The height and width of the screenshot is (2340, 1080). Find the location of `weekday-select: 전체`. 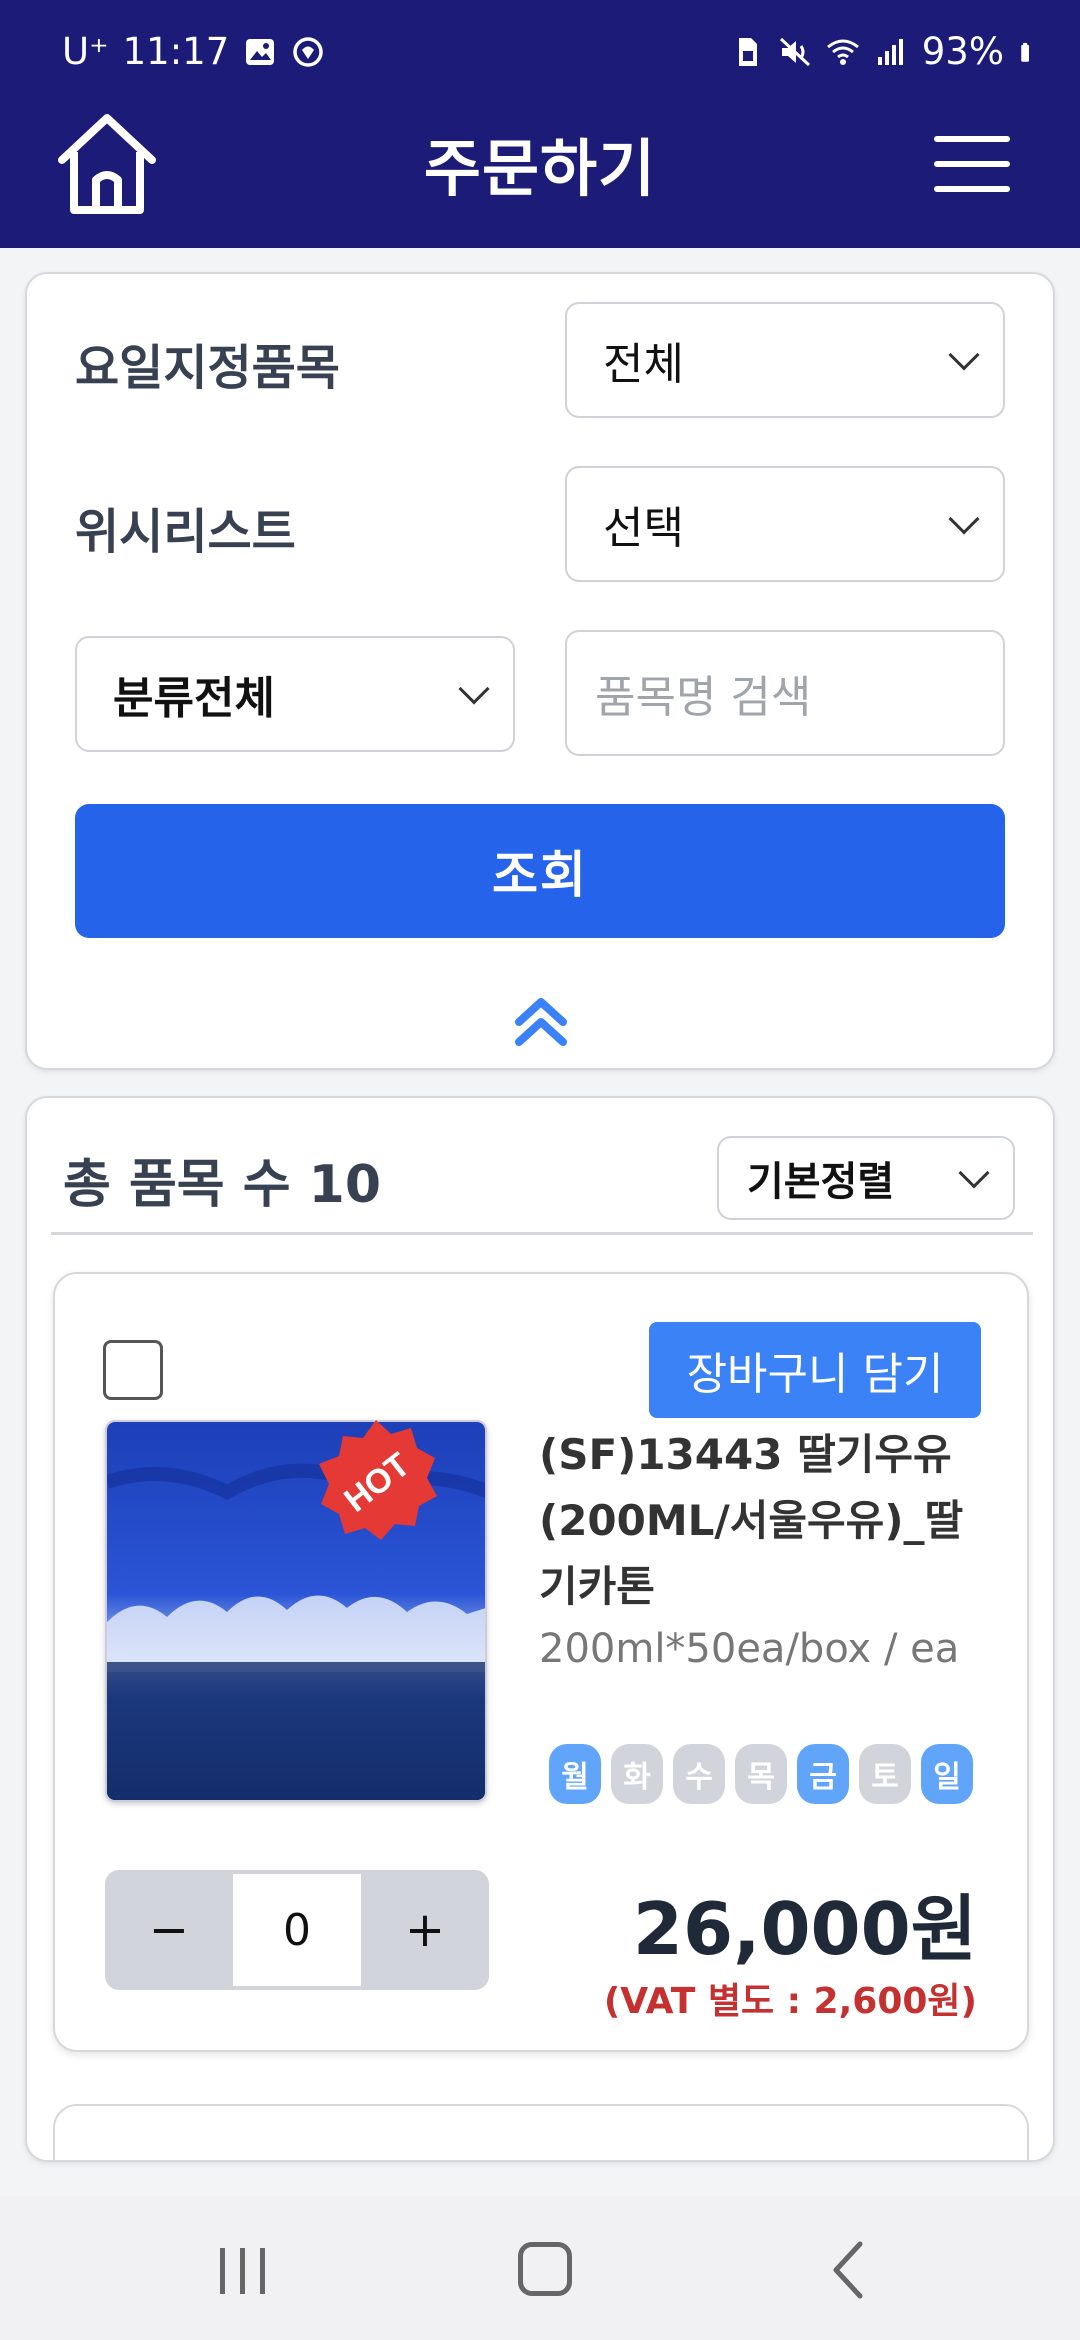

weekday-select: 전체 is located at coordinates (785, 360).